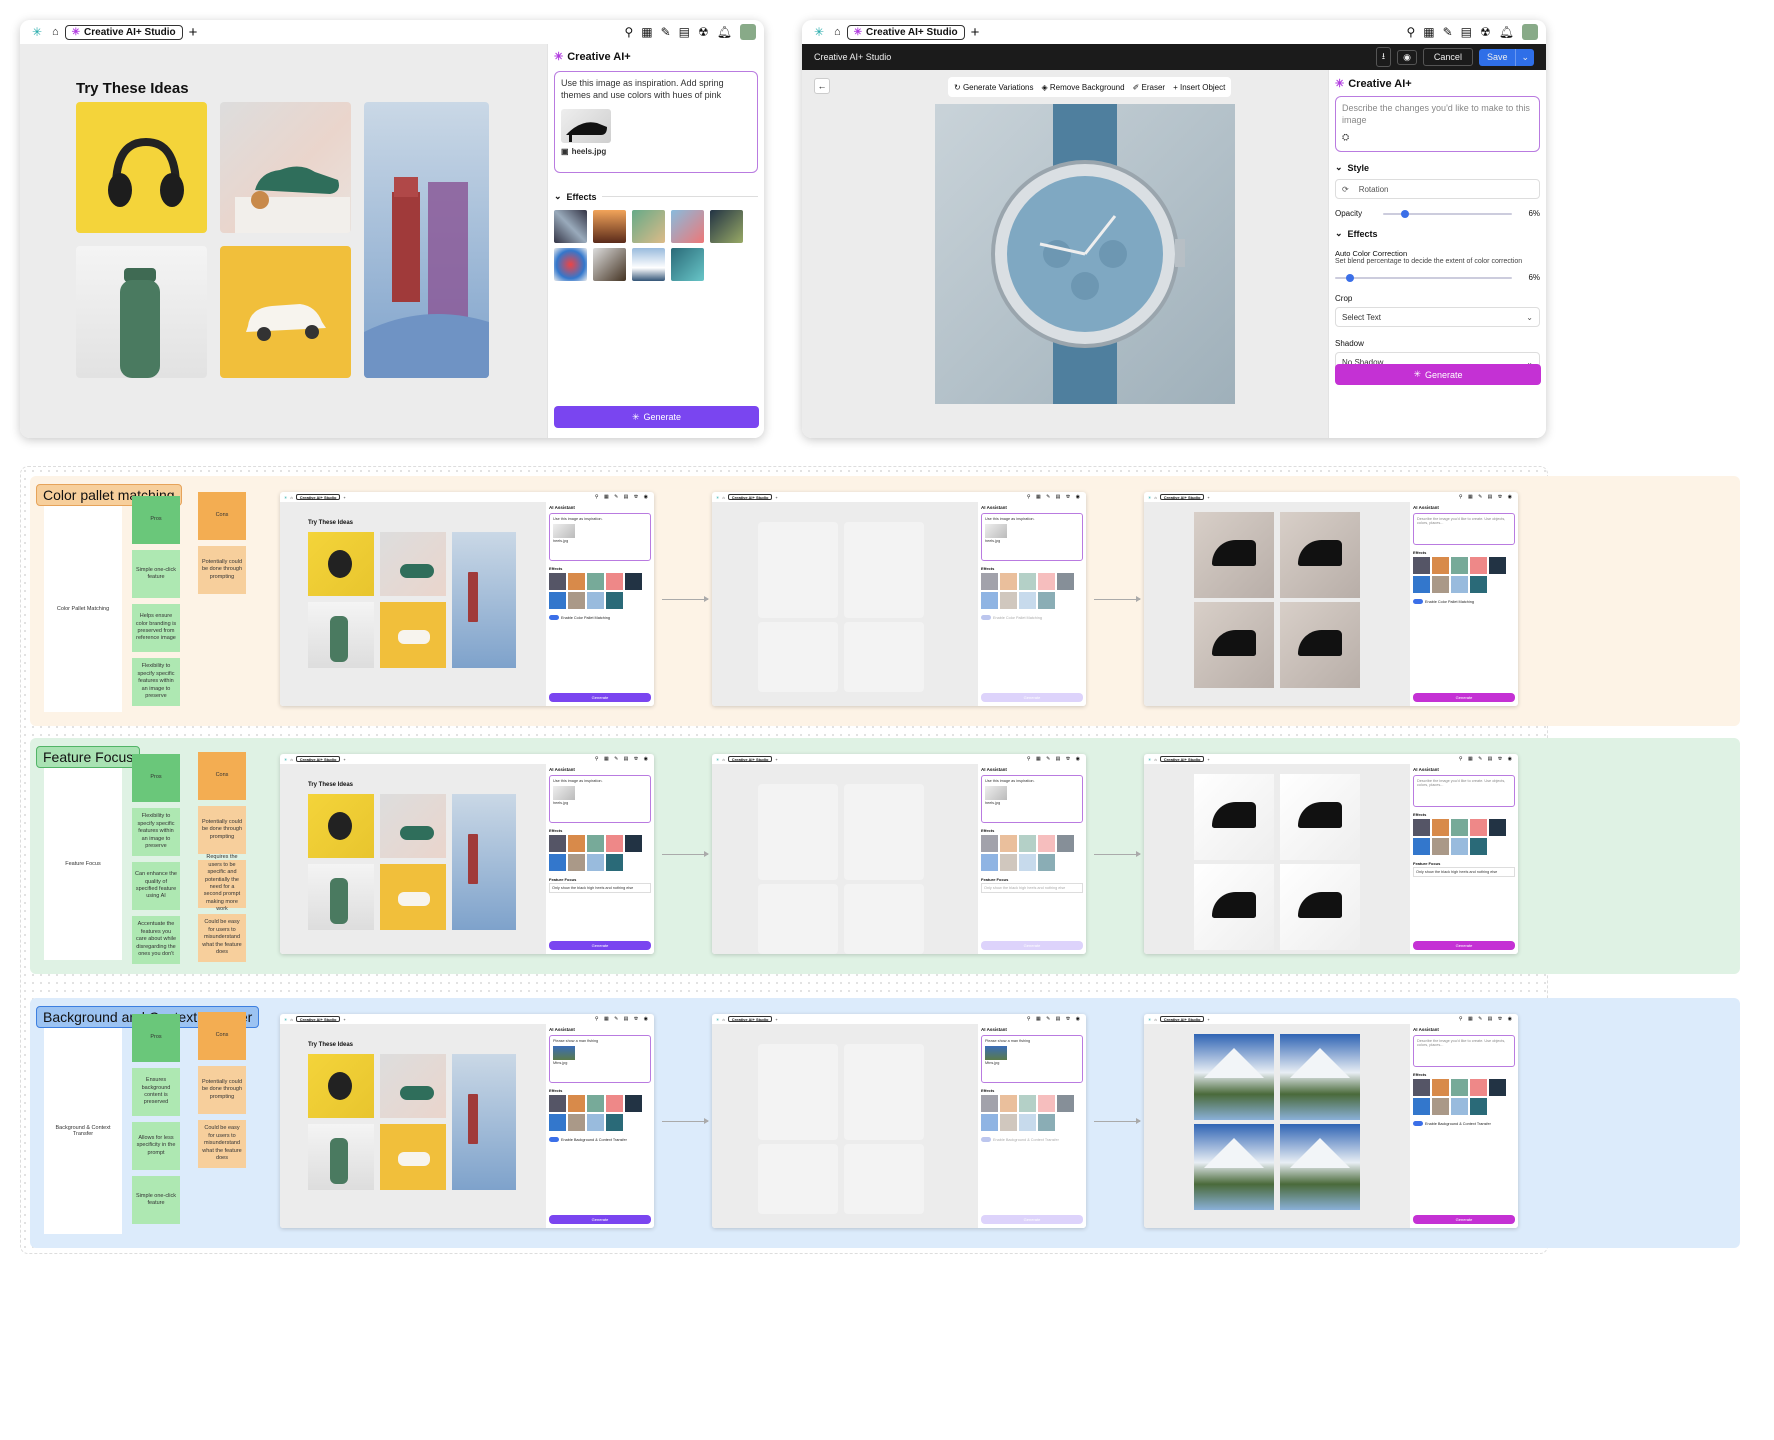 This screenshot has width=1774, height=1440. What do you see at coordinates (724, 32) in the screenshot?
I see `bell-icon: 🔔︎` at bounding box center [724, 32].